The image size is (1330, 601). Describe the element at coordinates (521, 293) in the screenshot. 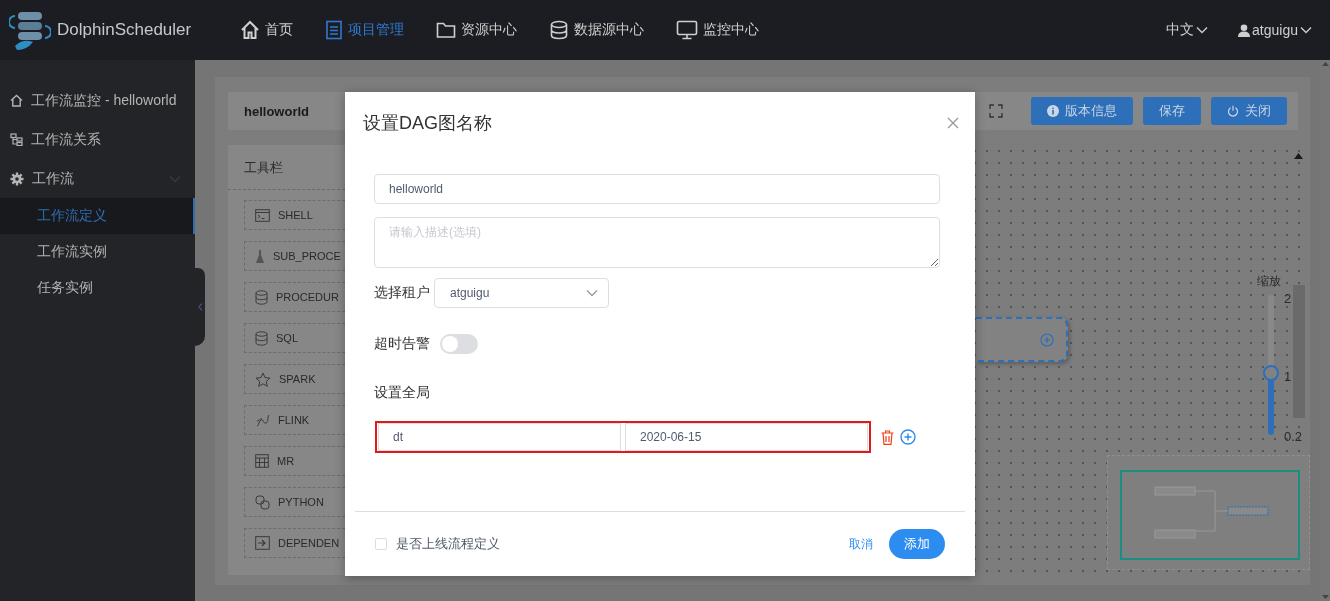

I see `tenant-select: atguigu` at that location.